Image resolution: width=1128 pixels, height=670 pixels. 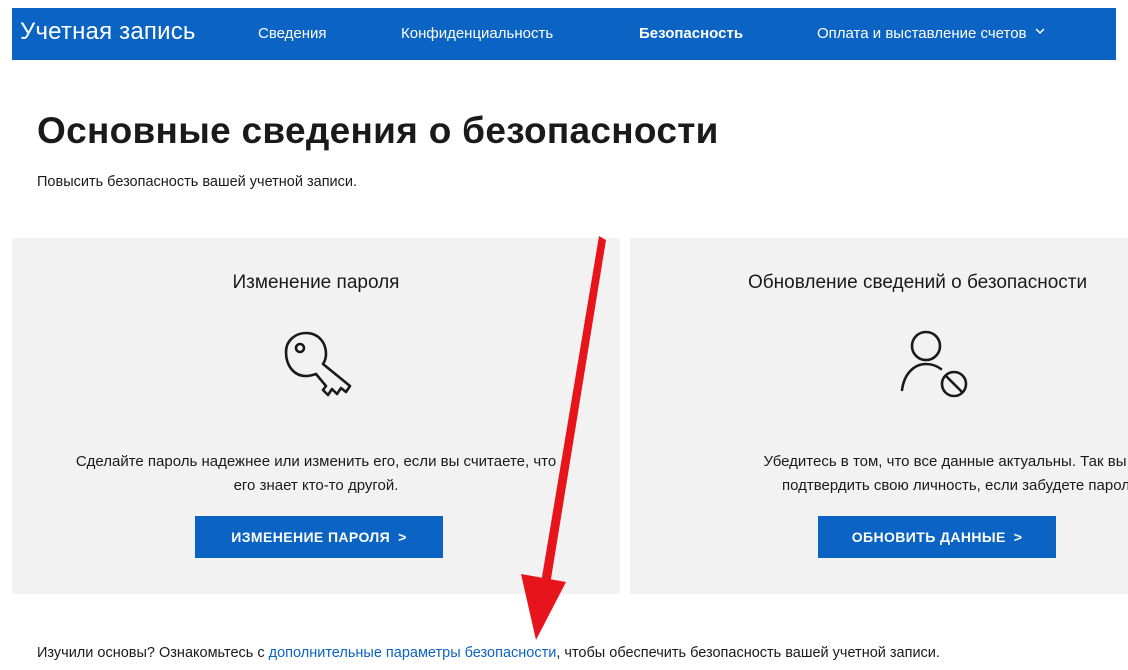 I want to click on advanced-security-link: дополнительные параметры безопасности, so click(x=413, y=653).